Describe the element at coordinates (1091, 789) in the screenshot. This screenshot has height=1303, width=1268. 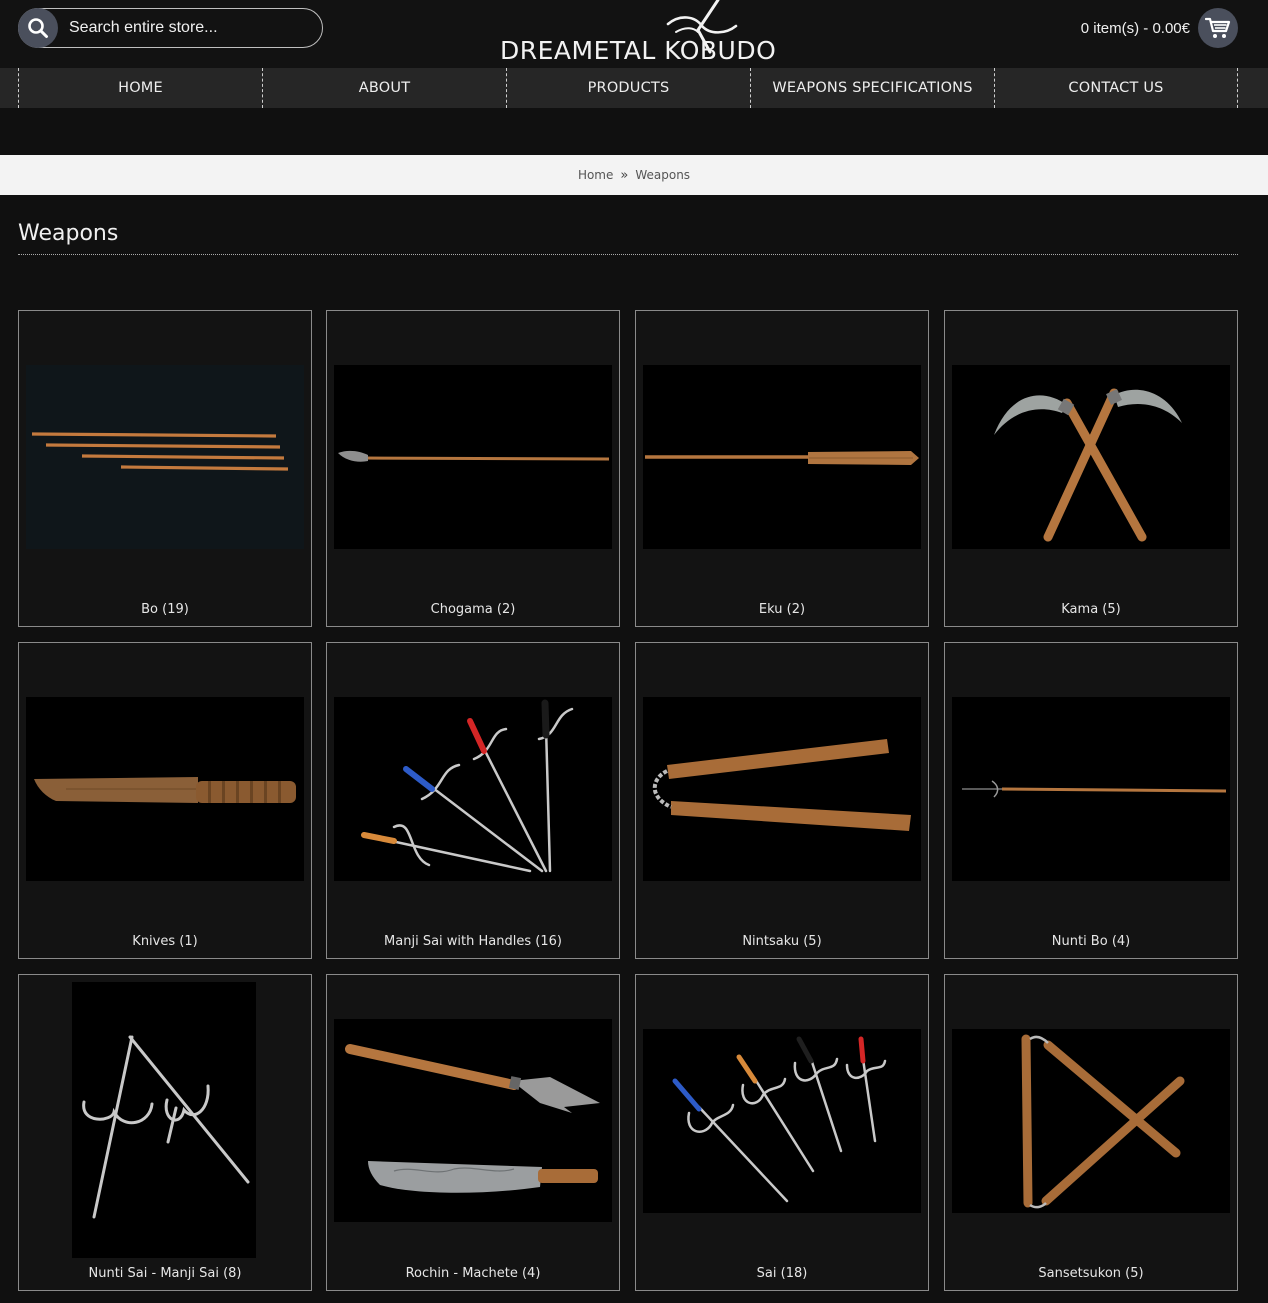
I see `category-image-nunti-bo` at that location.